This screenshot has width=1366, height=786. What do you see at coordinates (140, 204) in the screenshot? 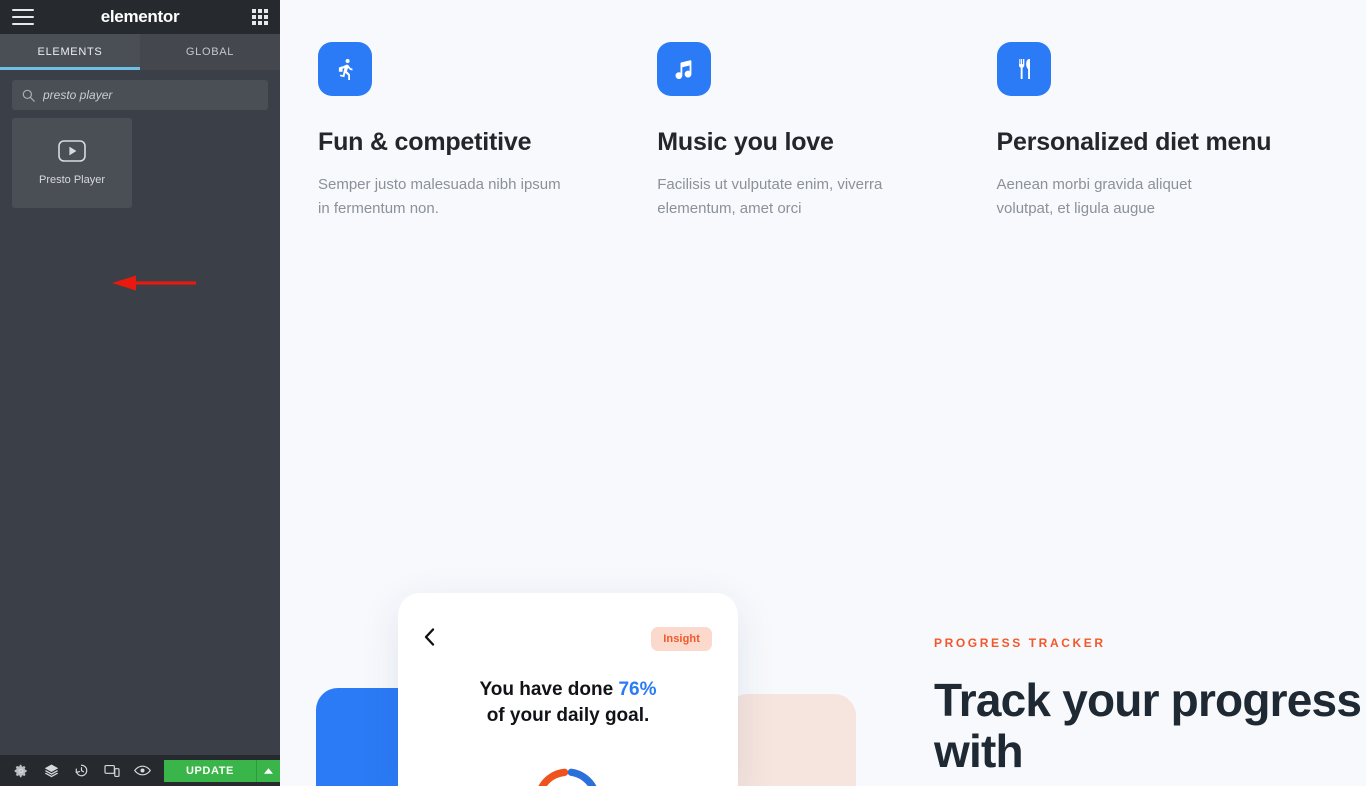
I see `widget-list: Presto Player` at bounding box center [140, 204].